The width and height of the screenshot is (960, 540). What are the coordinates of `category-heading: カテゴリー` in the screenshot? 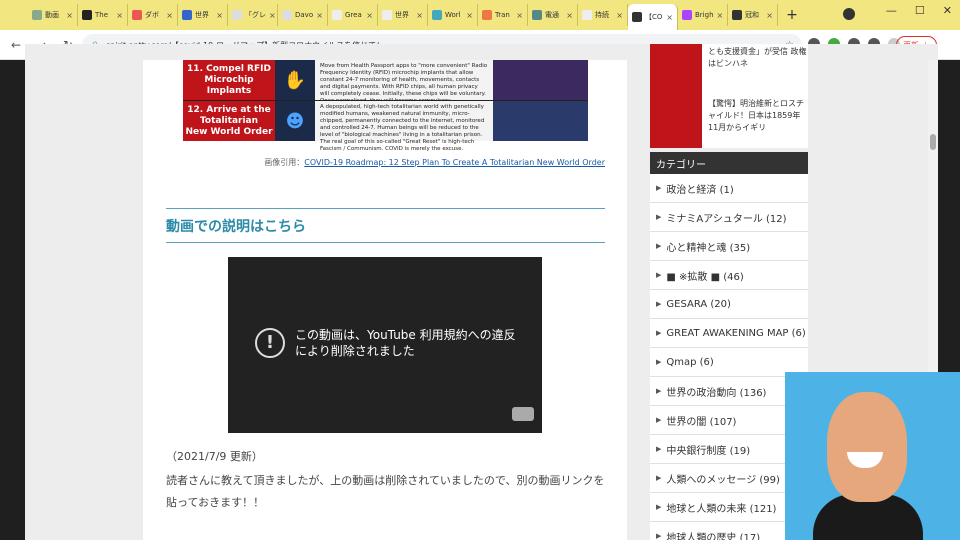 It's located at (729, 163).